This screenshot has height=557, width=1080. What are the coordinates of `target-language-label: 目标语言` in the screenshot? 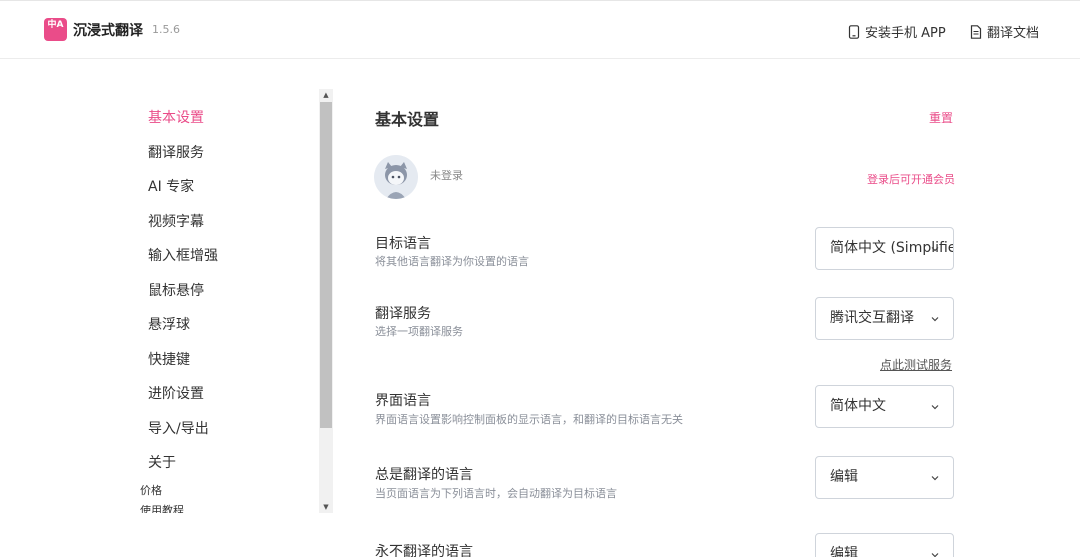 It's located at (403, 244).